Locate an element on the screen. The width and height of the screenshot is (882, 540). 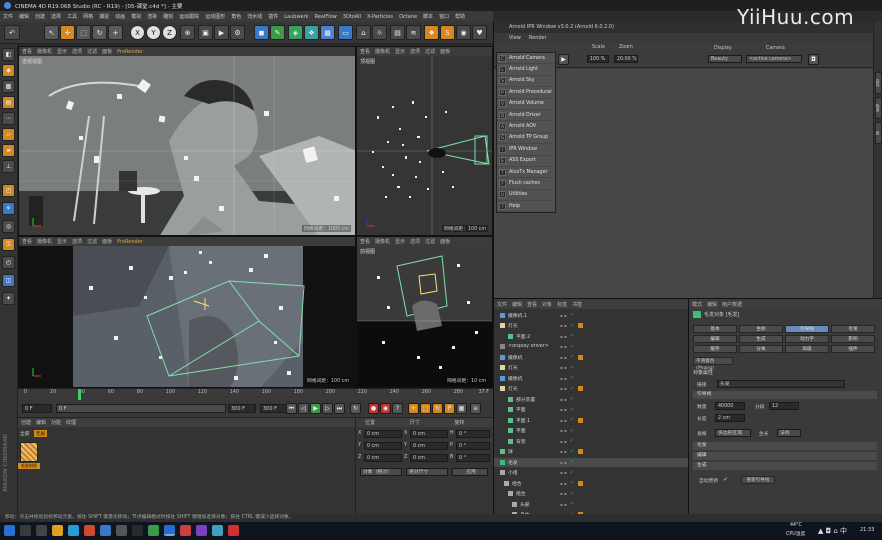
arnold-menu-render: Render is located at coordinates (538, 38).